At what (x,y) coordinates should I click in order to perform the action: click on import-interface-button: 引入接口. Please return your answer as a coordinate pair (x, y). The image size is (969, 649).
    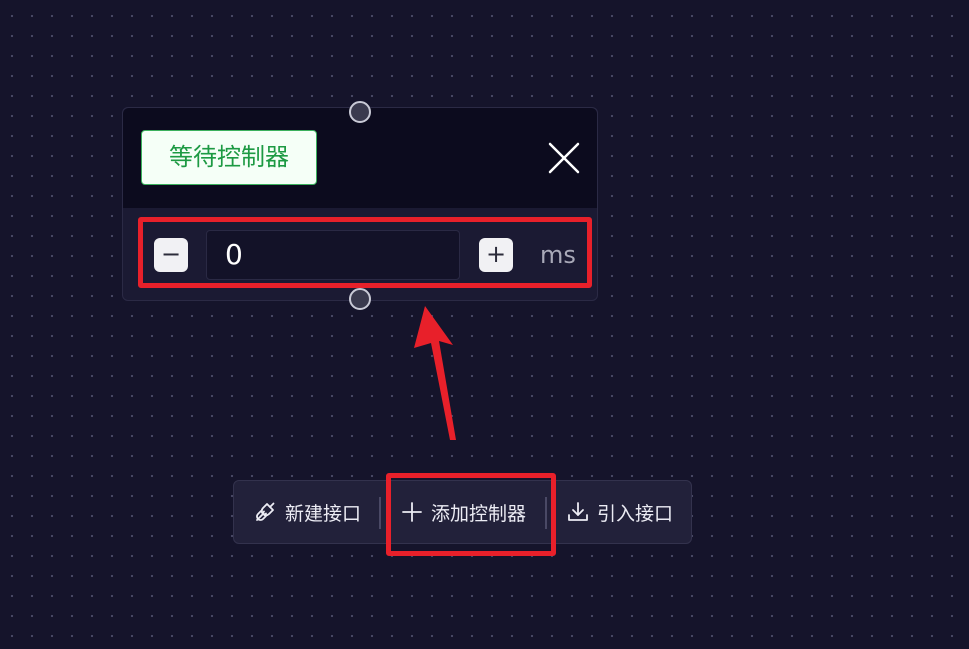
    Looking at the image, I should click on (620, 512).